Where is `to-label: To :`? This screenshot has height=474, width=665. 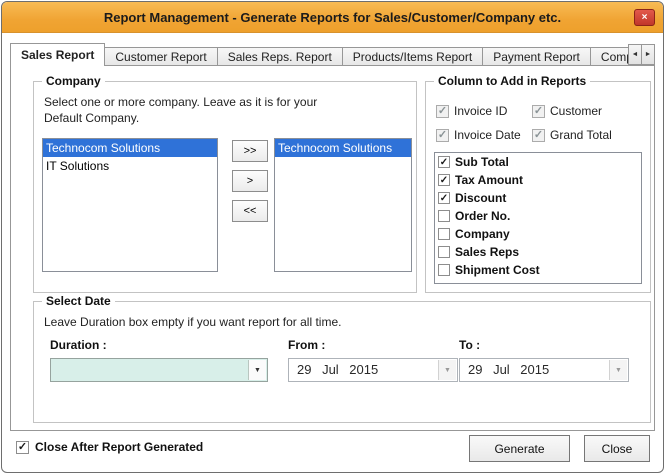
to-label: To : is located at coordinates (470, 345).